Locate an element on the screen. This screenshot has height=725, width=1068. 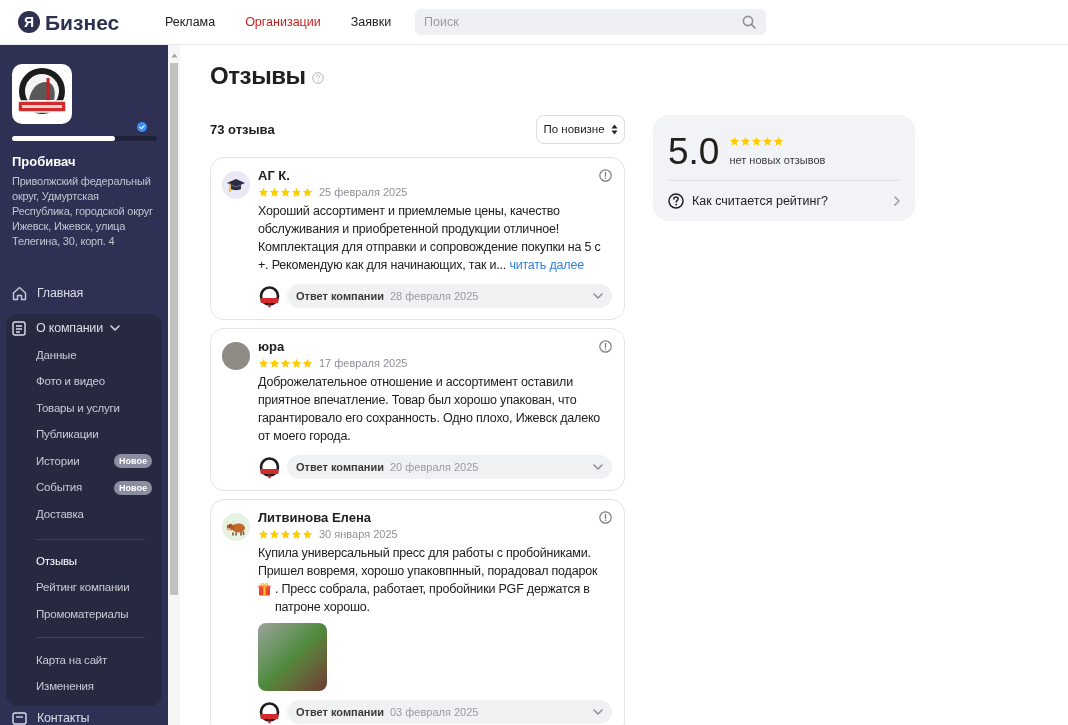
avatar-photo is located at coordinates (236, 356).